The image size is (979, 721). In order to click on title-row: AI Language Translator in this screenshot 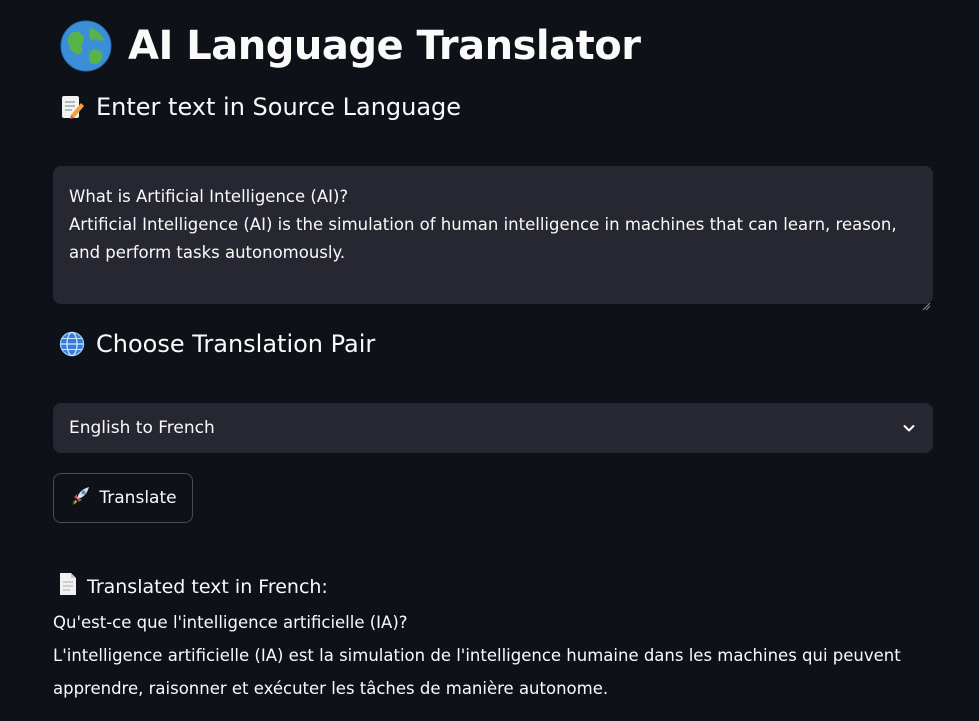, I will do `click(350, 46)`.